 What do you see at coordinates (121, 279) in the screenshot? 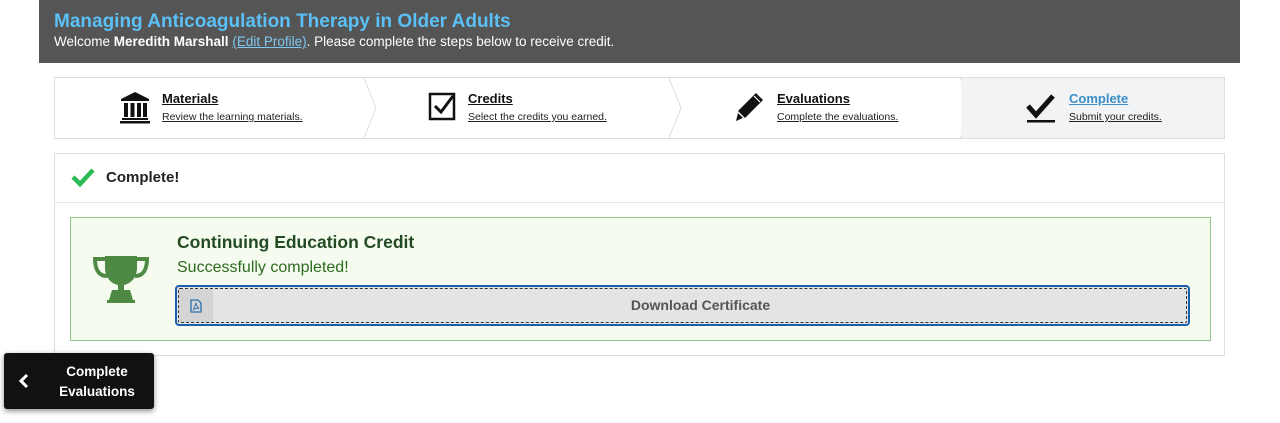
I see `trophy-icon` at bounding box center [121, 279].